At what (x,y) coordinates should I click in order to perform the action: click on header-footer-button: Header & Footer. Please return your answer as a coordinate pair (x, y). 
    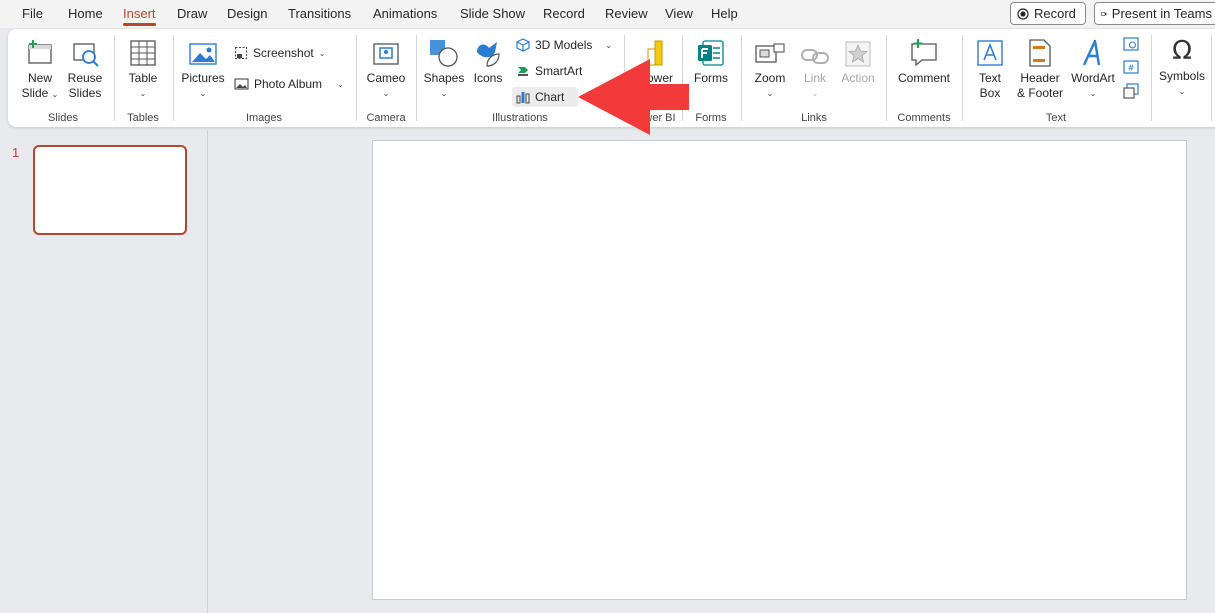
    Looking at the image, I should click on (1040, 68).